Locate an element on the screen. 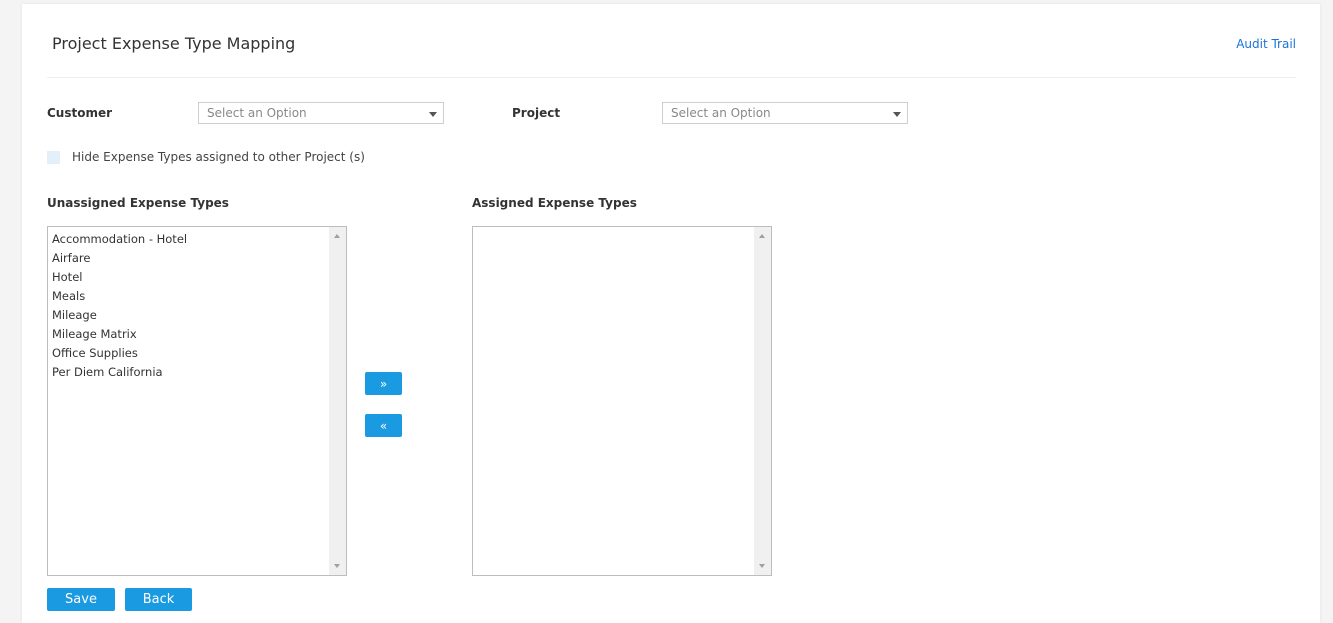 Image resolution: width=1333 pixels, height=623 pixels. project-select: Select an Option is located at coordinates (785, 113).